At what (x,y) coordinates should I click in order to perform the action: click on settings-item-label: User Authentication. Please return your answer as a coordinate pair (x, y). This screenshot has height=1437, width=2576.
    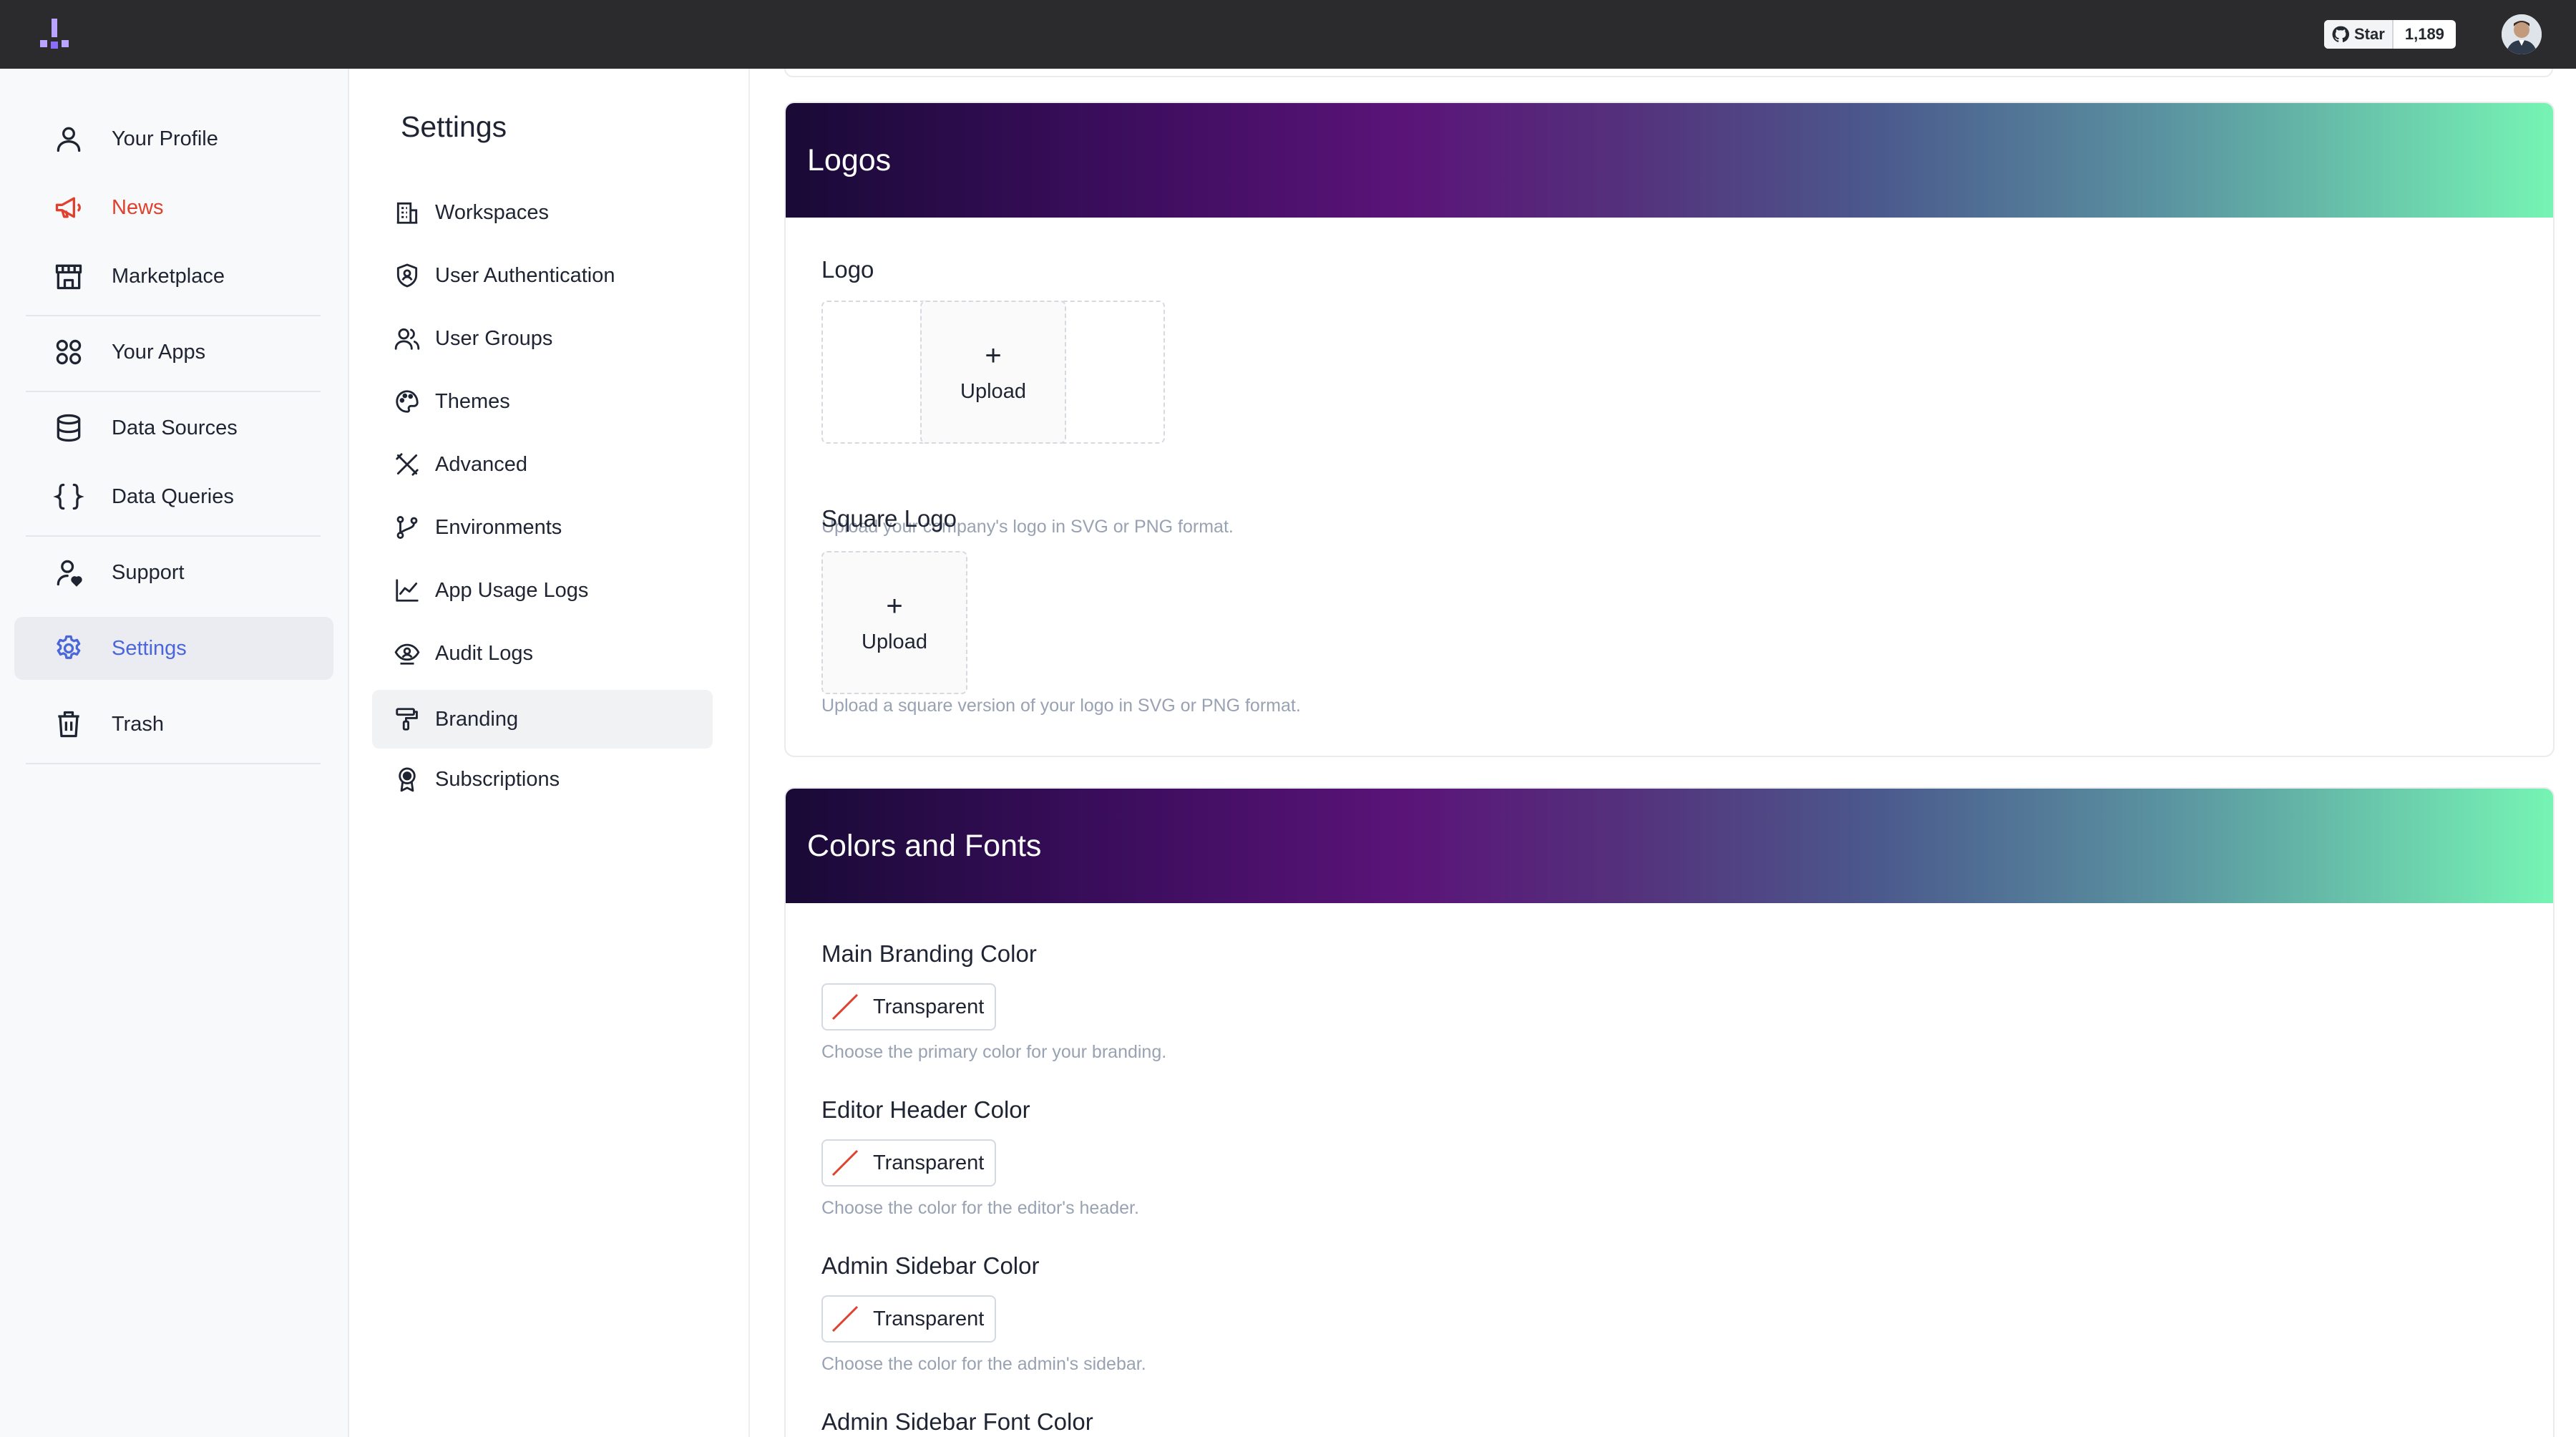
    Looking at the image, I should click on (525, 275).